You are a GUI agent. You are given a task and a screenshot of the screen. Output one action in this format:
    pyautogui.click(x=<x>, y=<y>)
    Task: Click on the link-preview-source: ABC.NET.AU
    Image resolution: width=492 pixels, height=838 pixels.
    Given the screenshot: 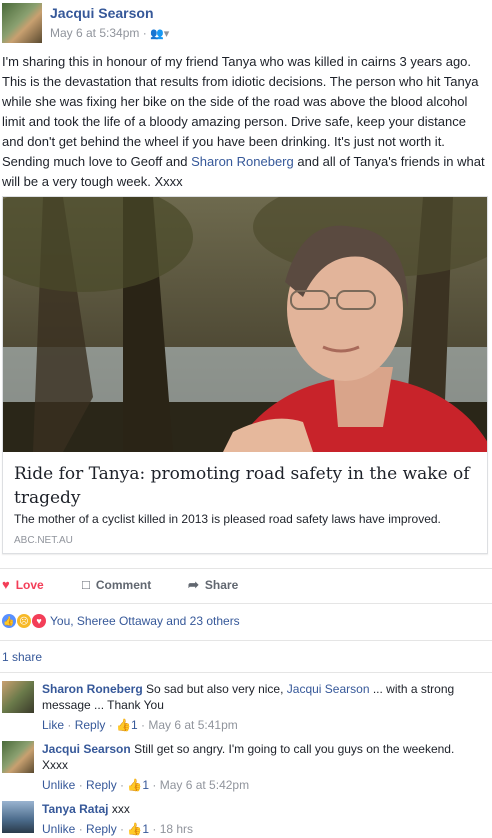 What is the action you would take?
    pyautogui.click(x=43, y=540)
    